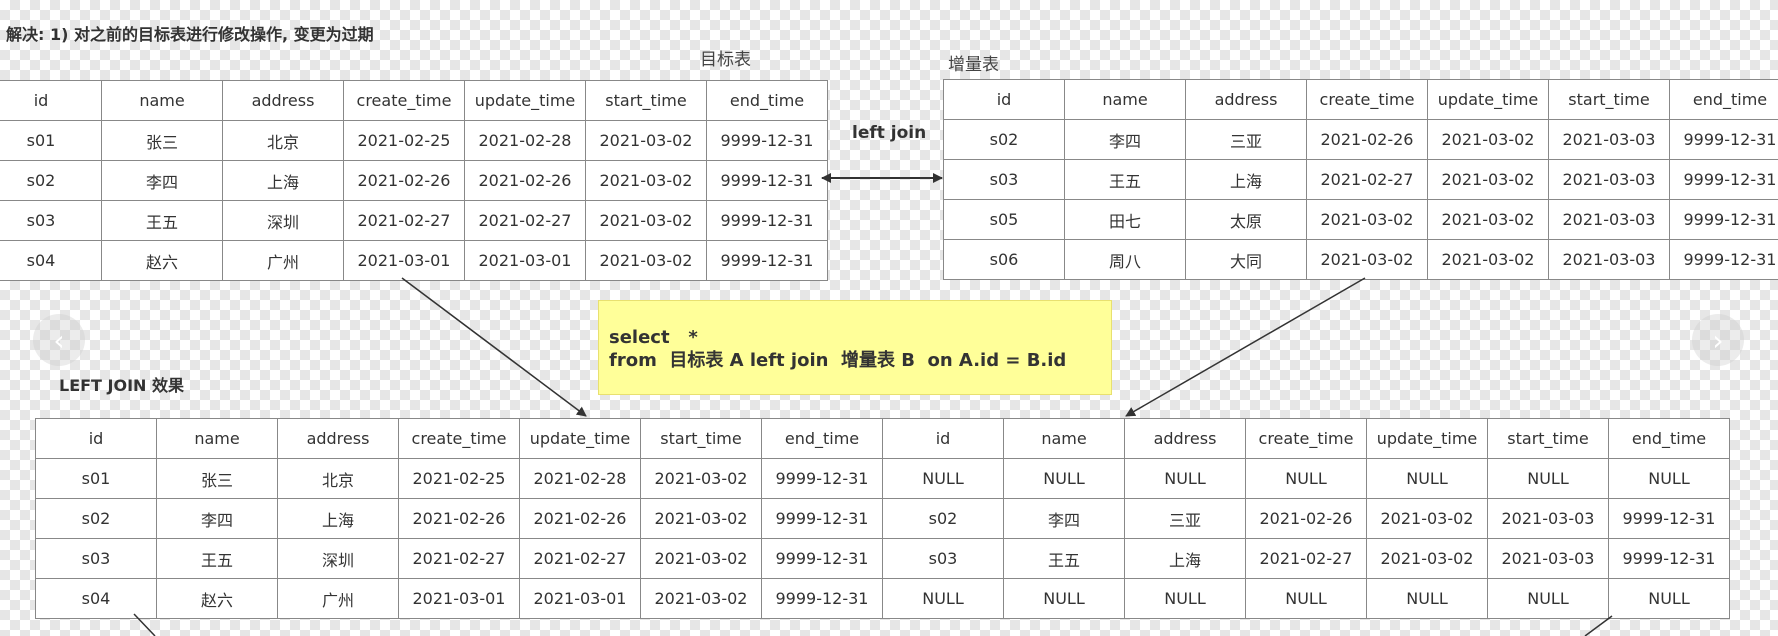  Describe the element at coordinates (1598, 625) in the screenshot. I see `bottom-right-connector` at that location.